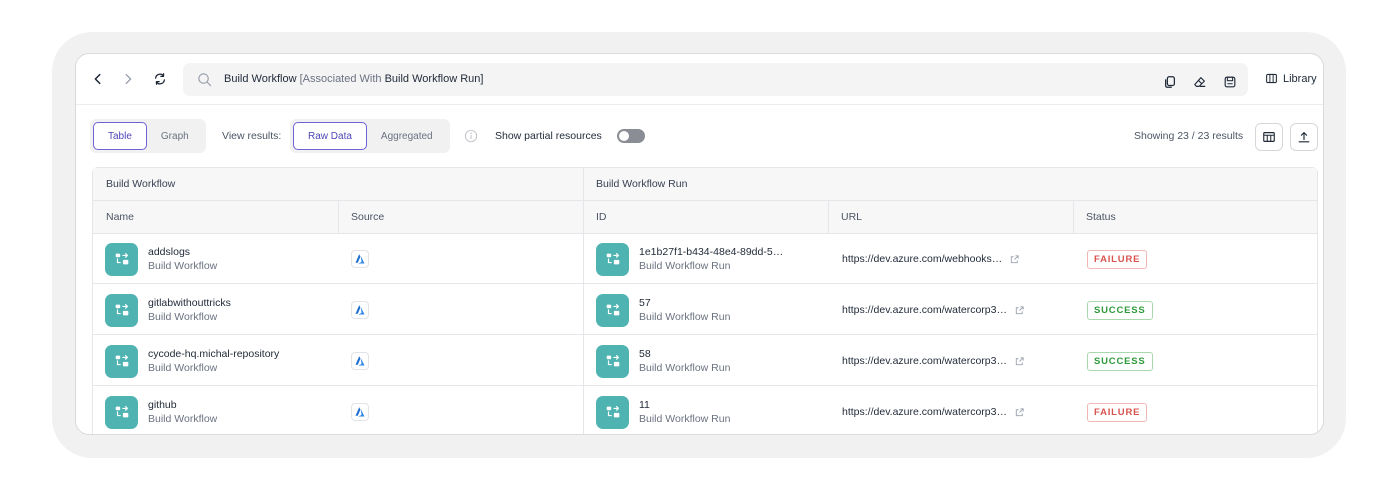 The width and height of the screenshot is (1400, 488). I want to click on upload-icon, so click(1304, 137).